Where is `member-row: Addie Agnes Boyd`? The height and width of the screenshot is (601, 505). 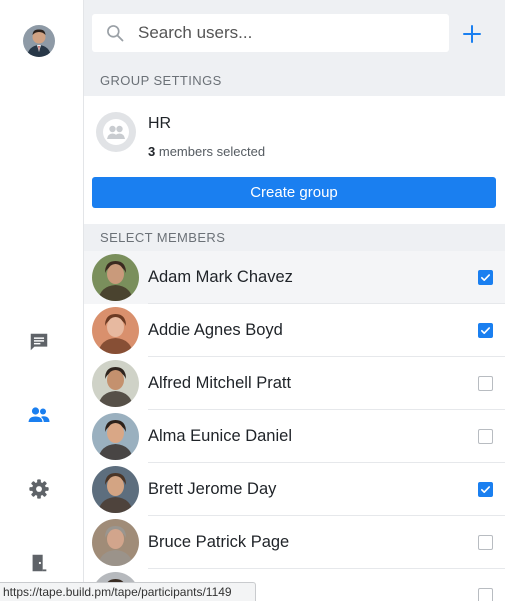
member-row: Addie Agnes Boyd is located at coordinates (294, 330).